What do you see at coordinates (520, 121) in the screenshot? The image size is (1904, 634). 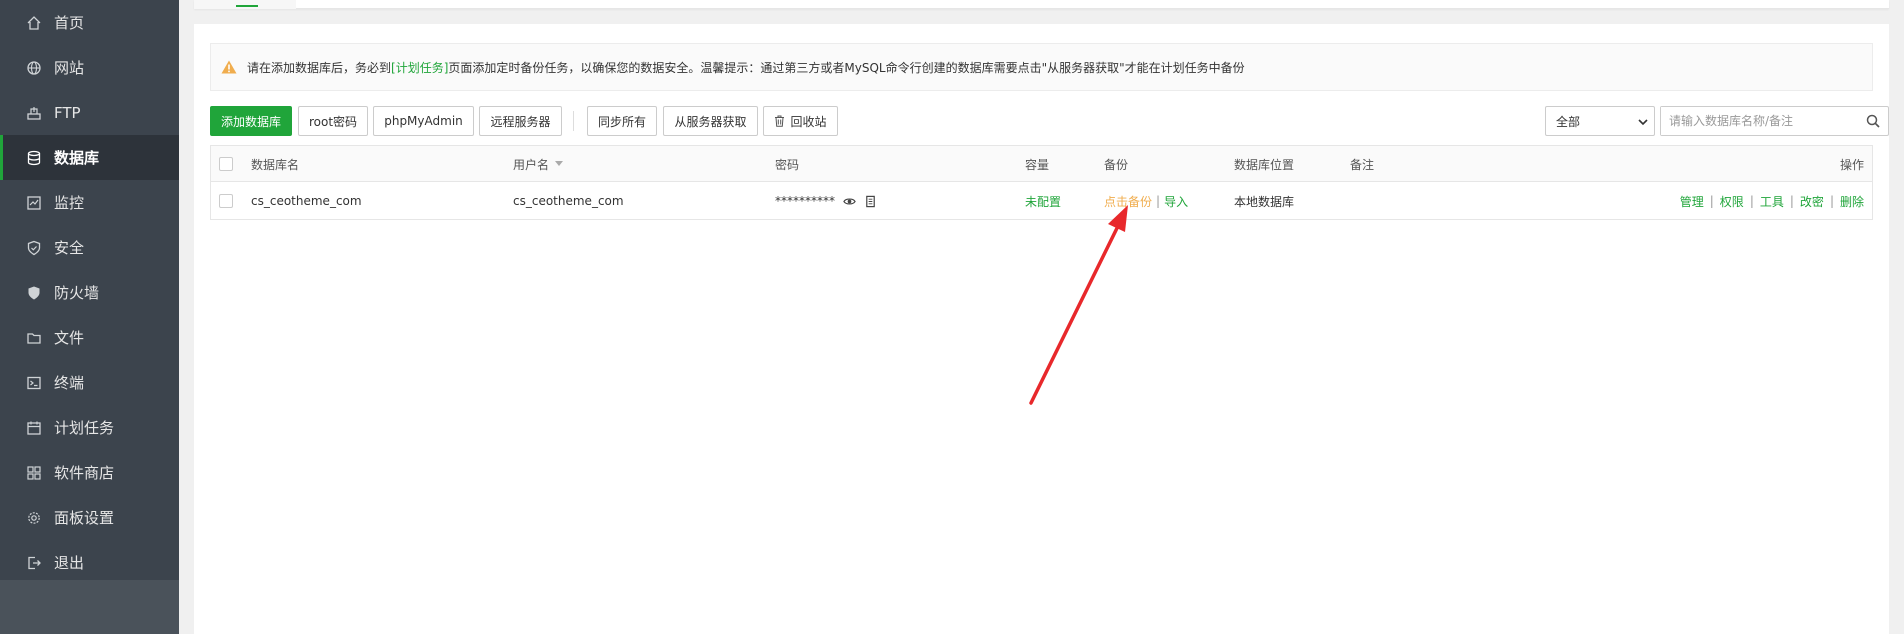 I see `remote-server-button: 远程服务器` at bounding box center [520, 121].